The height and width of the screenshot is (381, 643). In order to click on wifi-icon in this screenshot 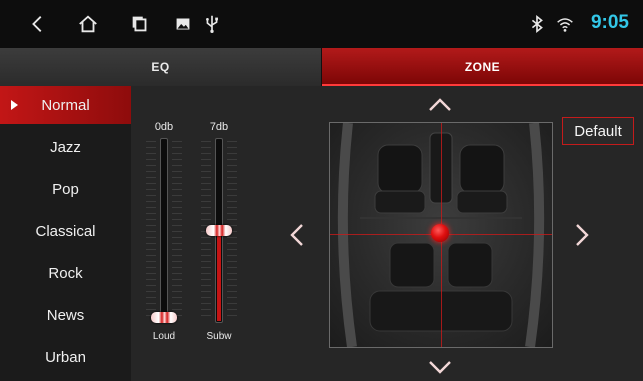, I will do `click(565, 24)`.